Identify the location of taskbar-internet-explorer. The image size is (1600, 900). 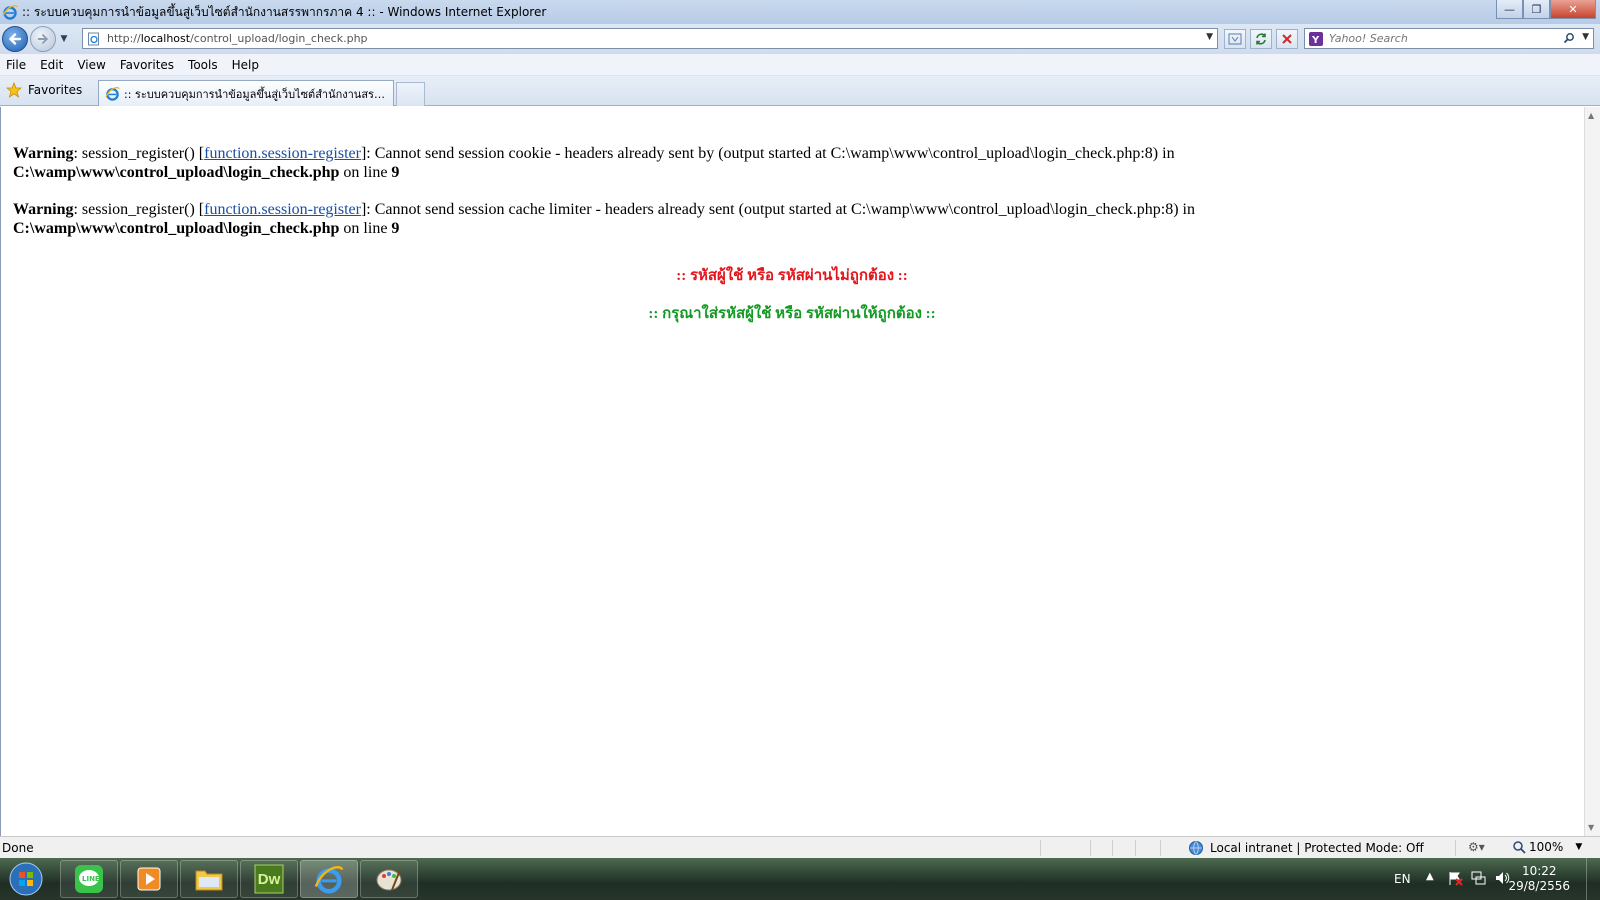
(329, 879).